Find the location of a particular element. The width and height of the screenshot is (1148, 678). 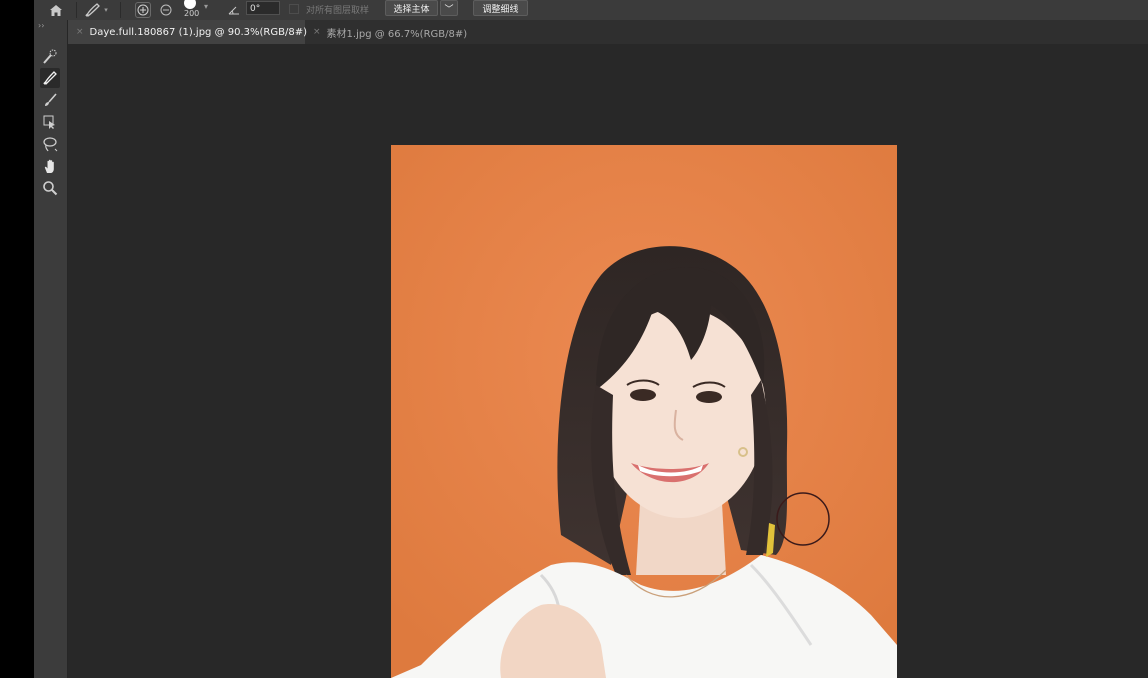

plus-circle-icon is located at coordinates (143, 10).